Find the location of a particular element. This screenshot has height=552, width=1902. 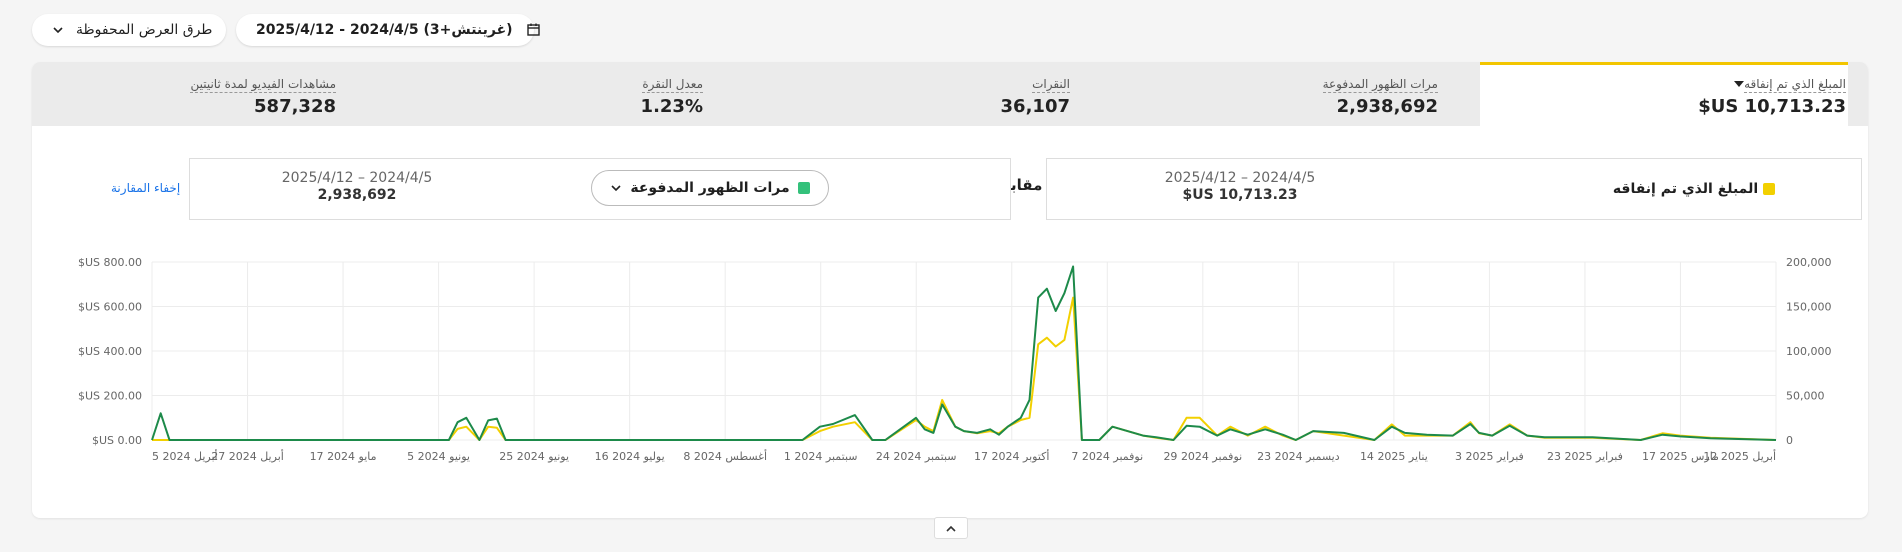

x-tick-label: 7 نوفمبر 2024 is located at coordinates (1107, 456).